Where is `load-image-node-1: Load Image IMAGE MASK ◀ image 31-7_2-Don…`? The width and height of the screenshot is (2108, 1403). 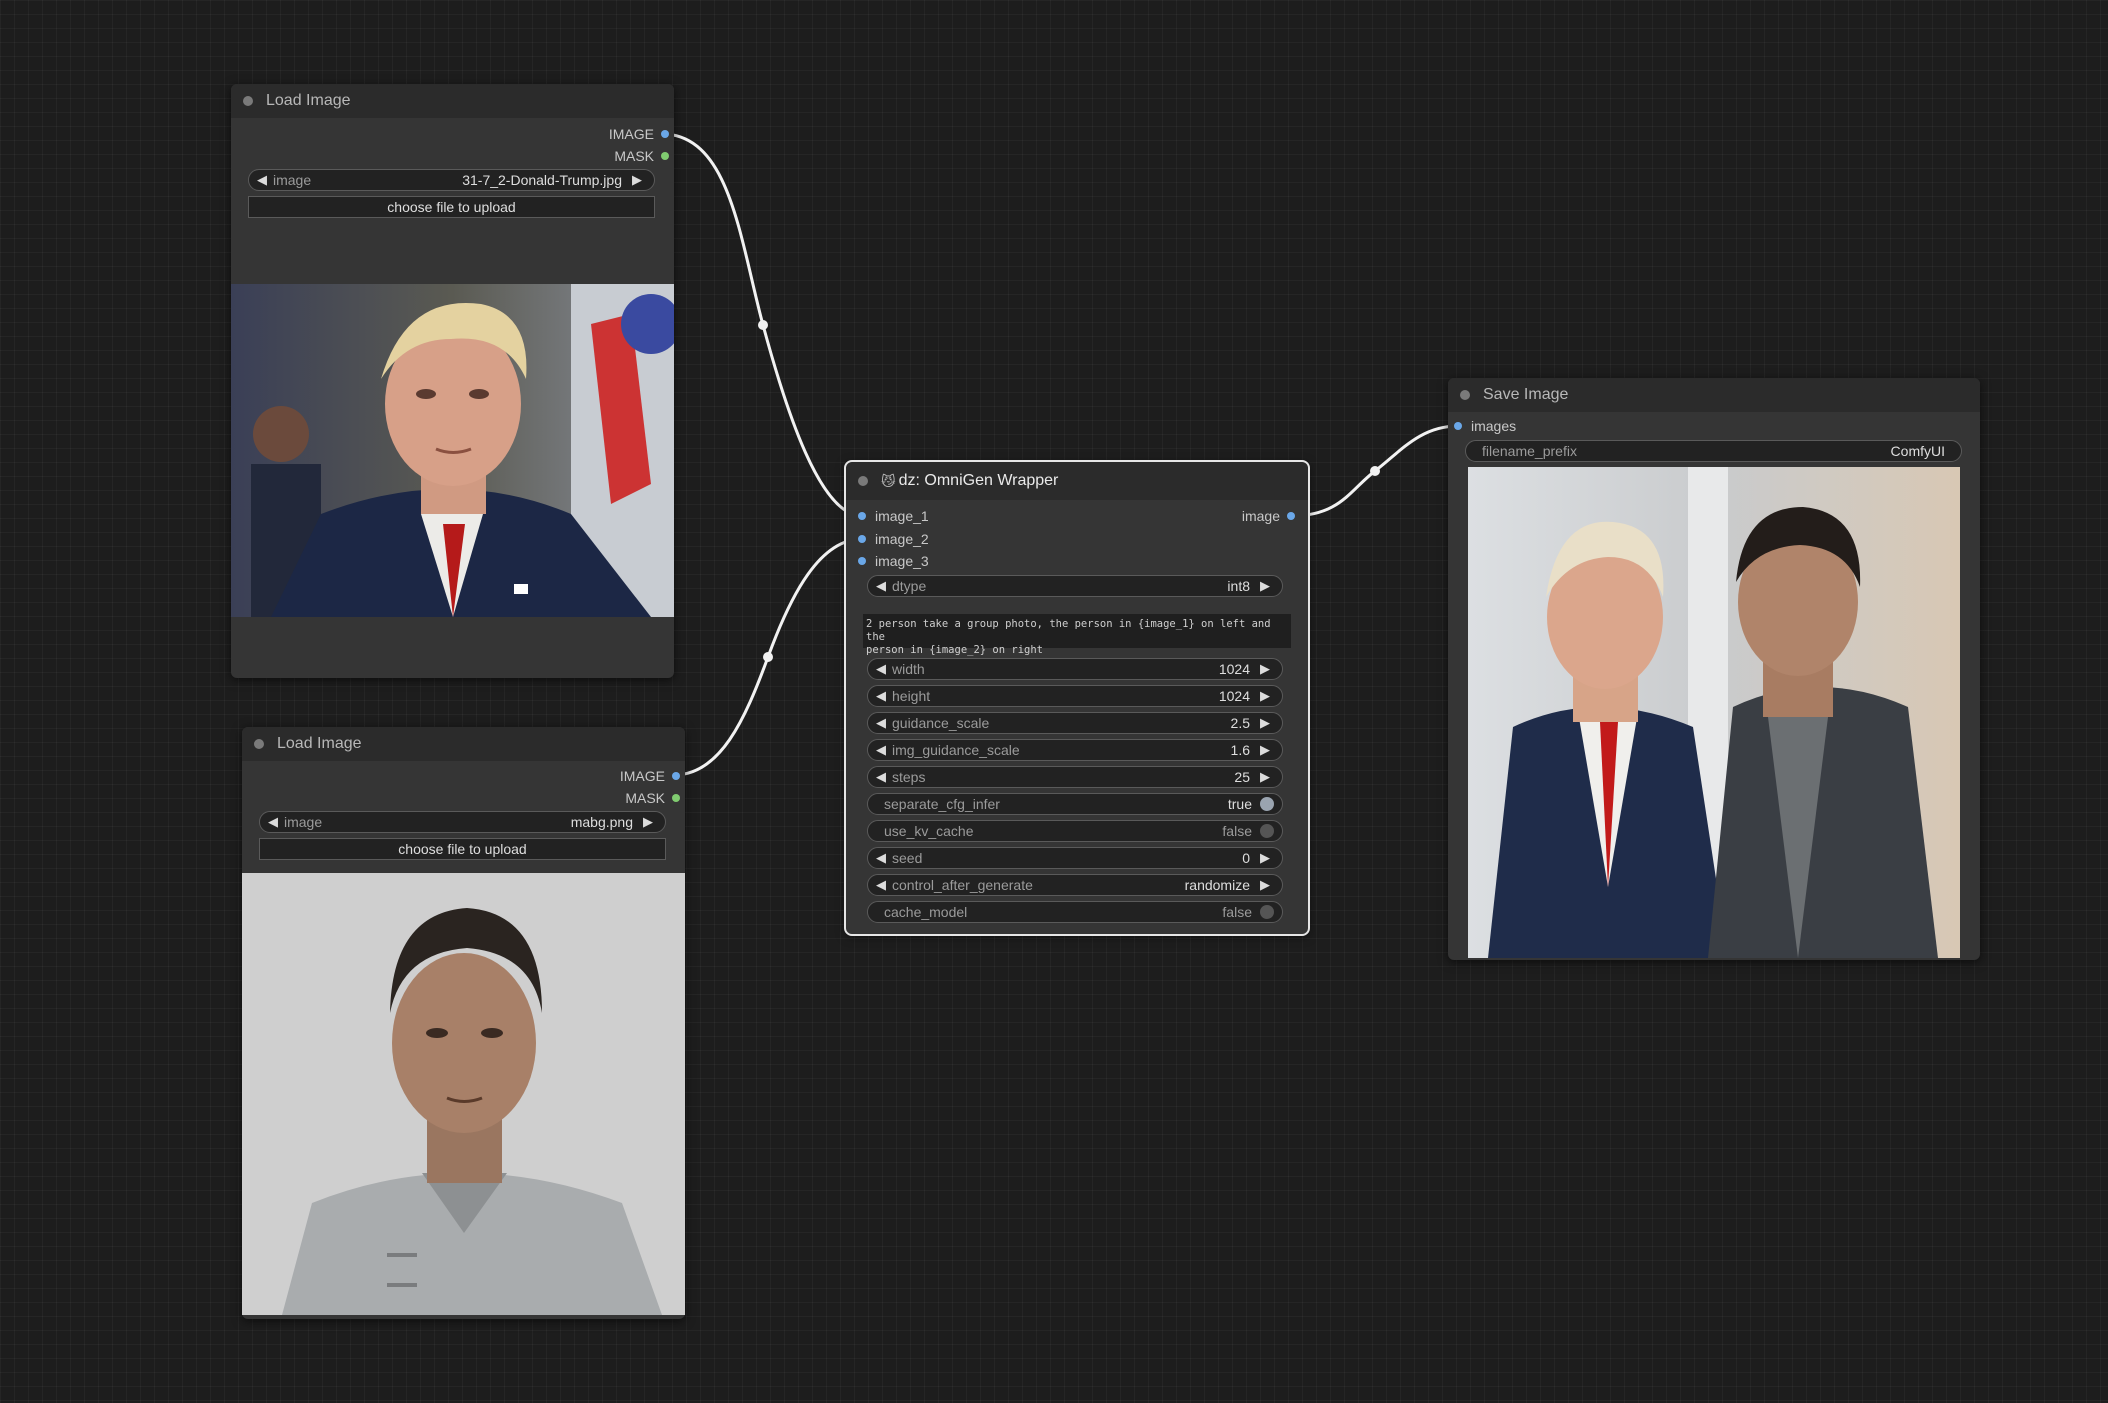 load-image-node-1: Load Image IMAGE MASK ◀ image 31-7_2-Don… is located at coordinates (452, 381).